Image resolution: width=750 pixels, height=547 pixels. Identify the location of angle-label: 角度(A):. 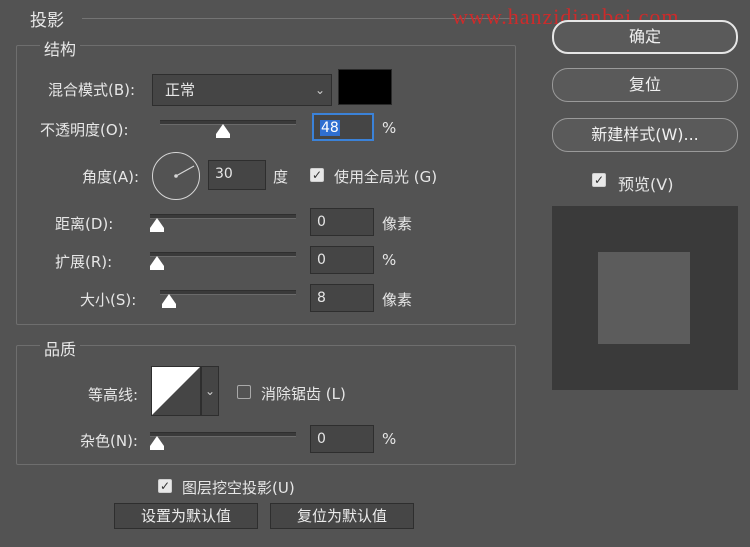
(111, 177).